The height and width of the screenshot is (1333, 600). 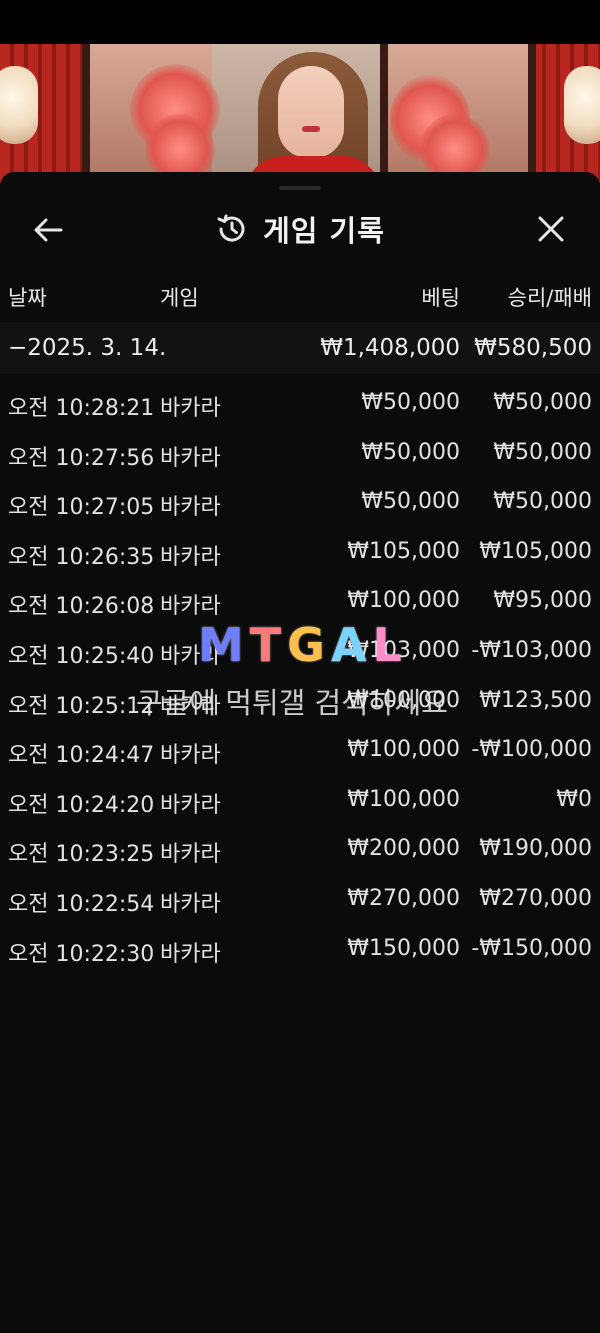 What do you see at coordinates (300, 403) in the screenshot?
I see `table-row: 오전 10:28:21 바카라 ₩50,000 ₩50,000` at bounding box center [300, 403].